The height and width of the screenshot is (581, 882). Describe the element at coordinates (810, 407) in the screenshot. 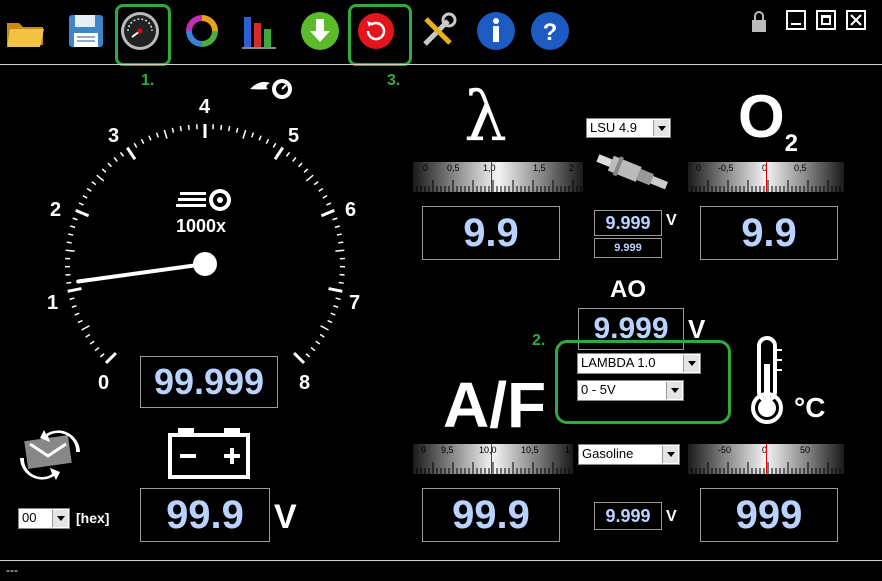

I see `temp-unit-label: °C` at that location.